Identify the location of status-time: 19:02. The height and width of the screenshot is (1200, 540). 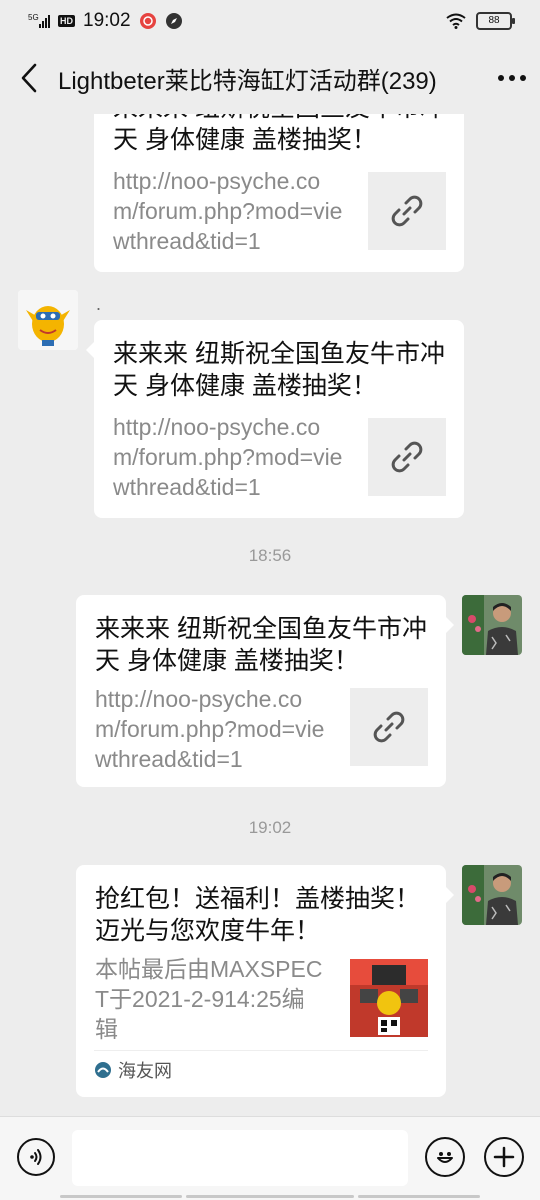
(107, 20).